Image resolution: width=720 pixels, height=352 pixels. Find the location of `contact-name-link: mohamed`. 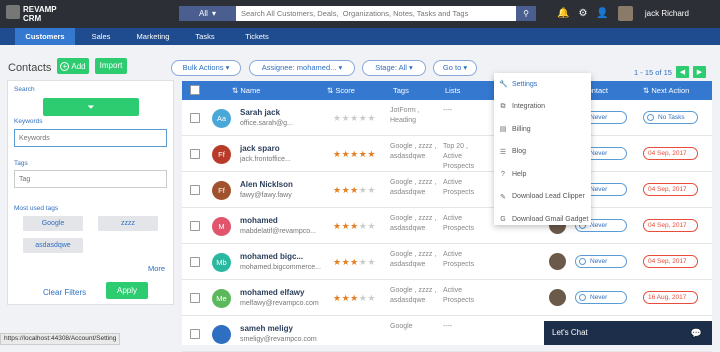

contact-name-link: mohamed is located at coordinates (259, 220).